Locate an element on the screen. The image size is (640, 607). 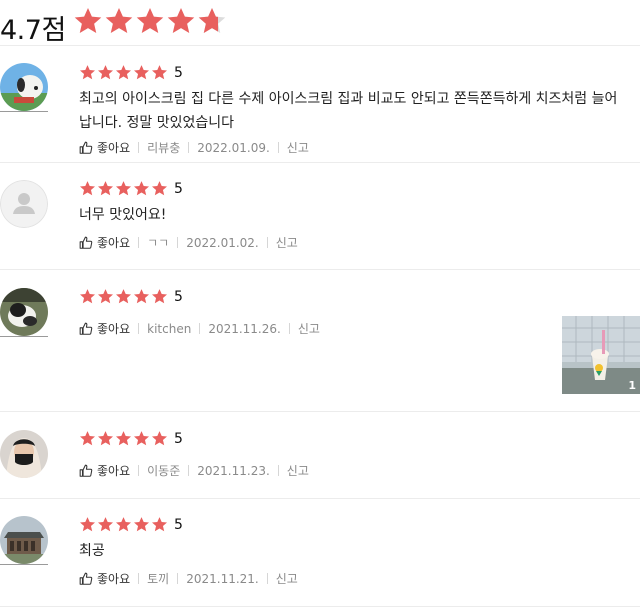
review-date: 2021.11.21. is located at coordinates (222, 578).